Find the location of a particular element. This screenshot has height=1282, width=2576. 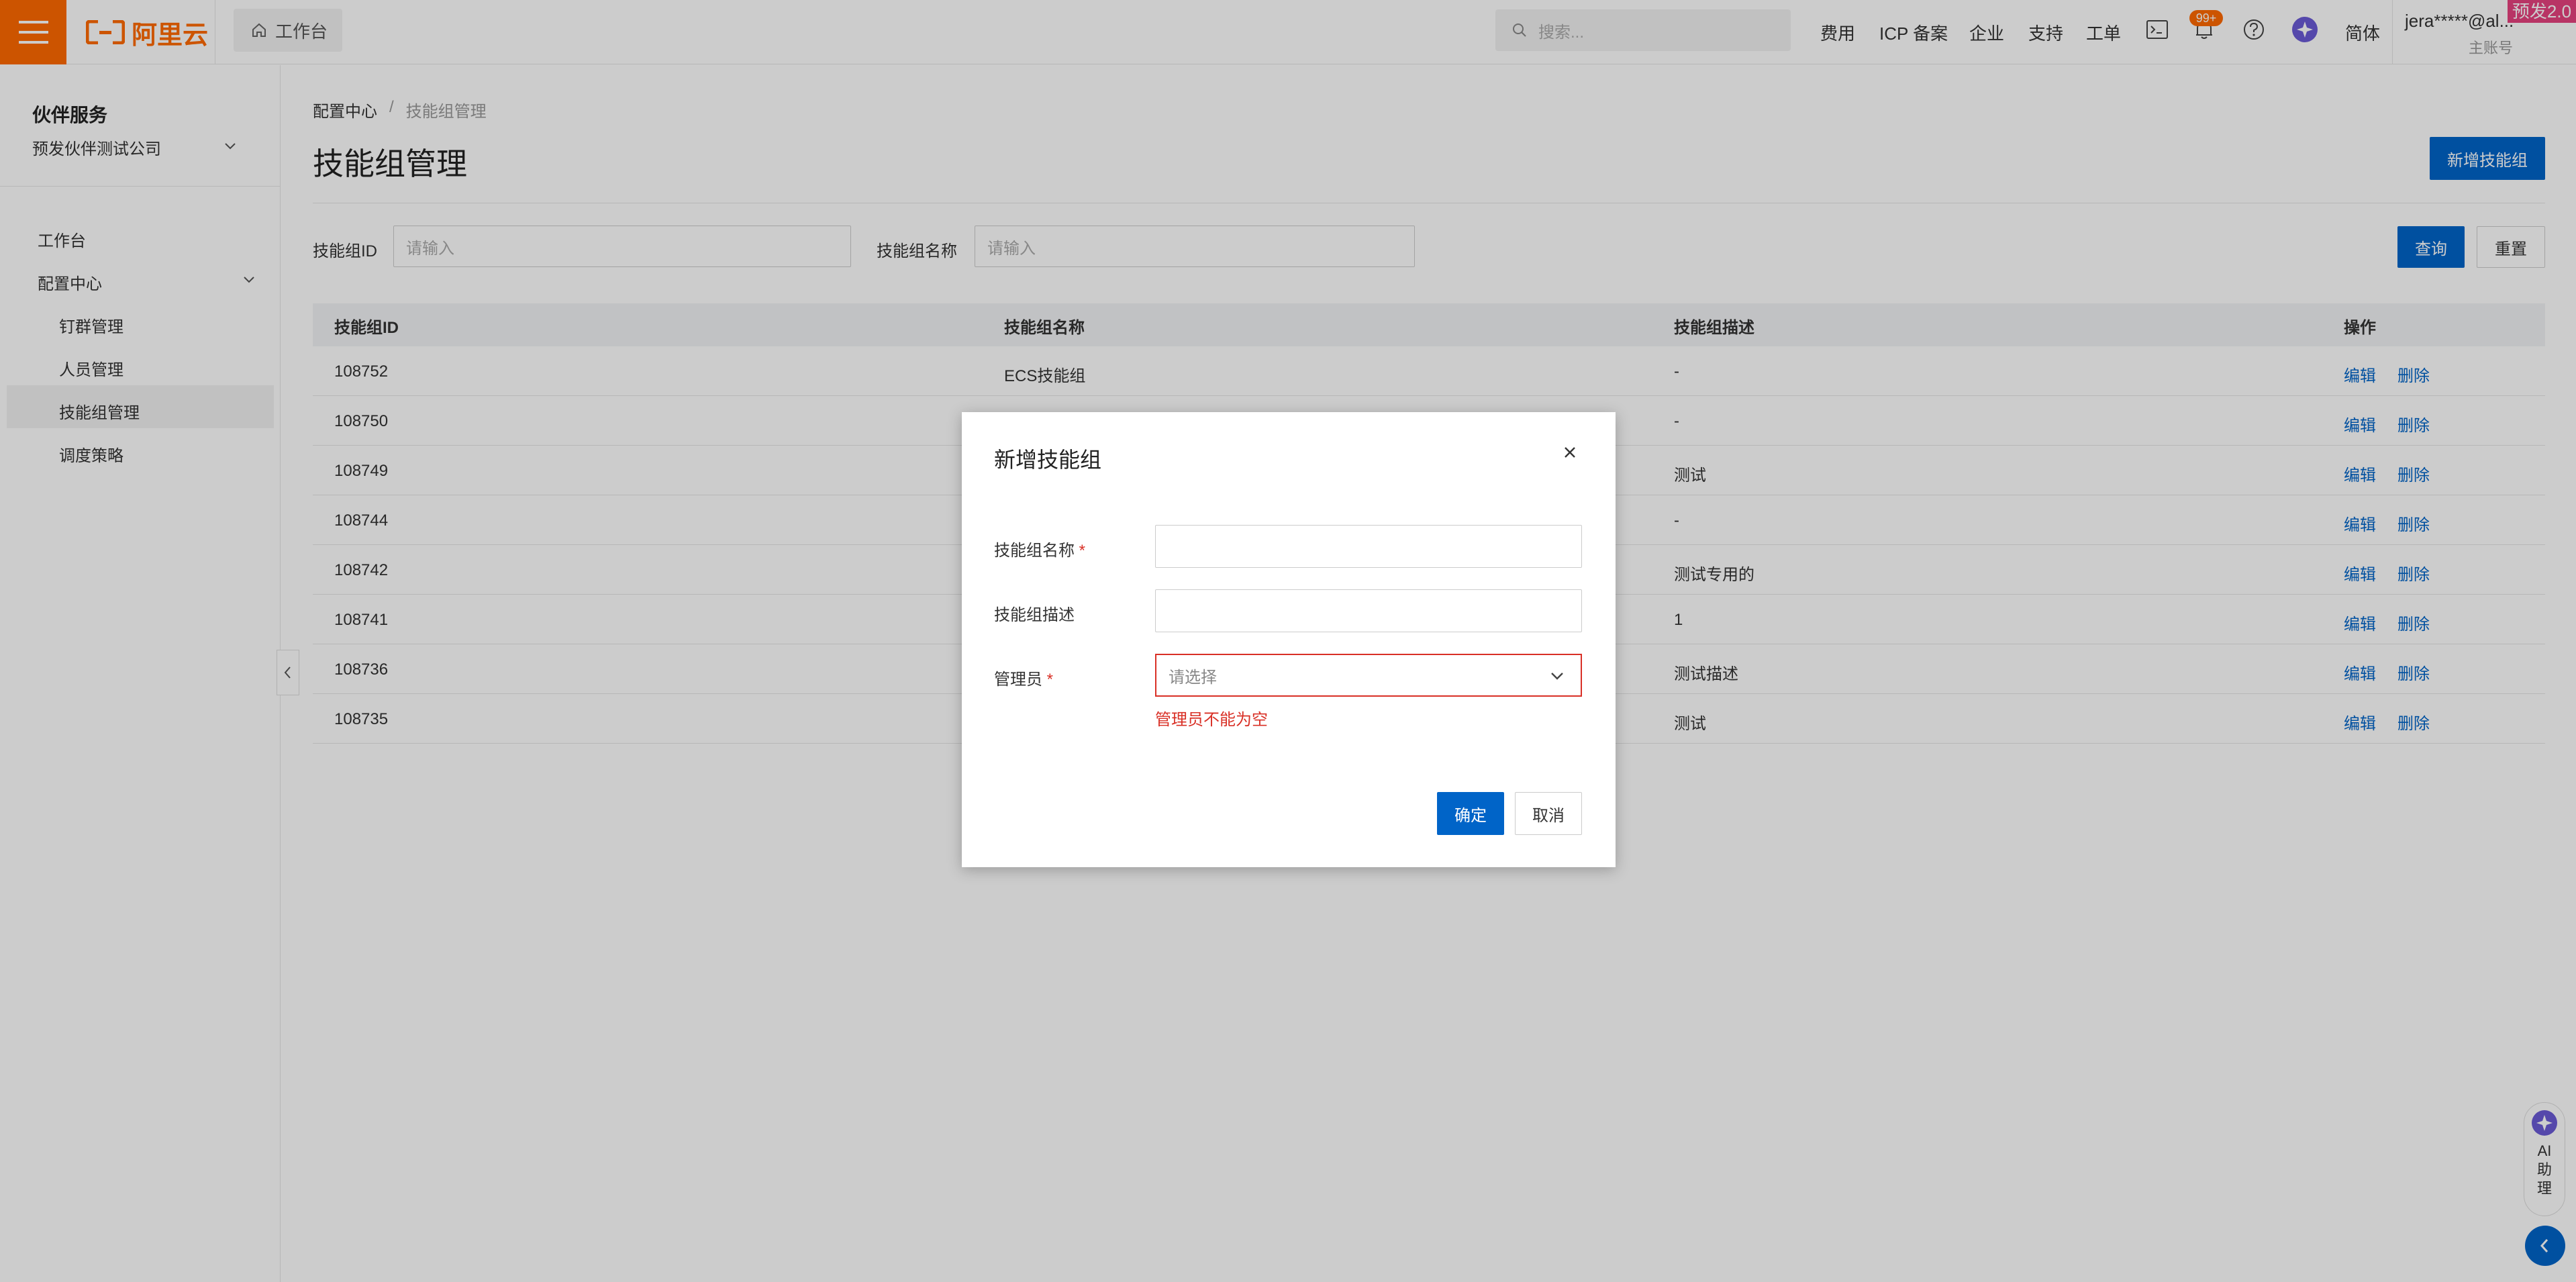

admin-select: 请选择 is located at coordinates (1368, 675).